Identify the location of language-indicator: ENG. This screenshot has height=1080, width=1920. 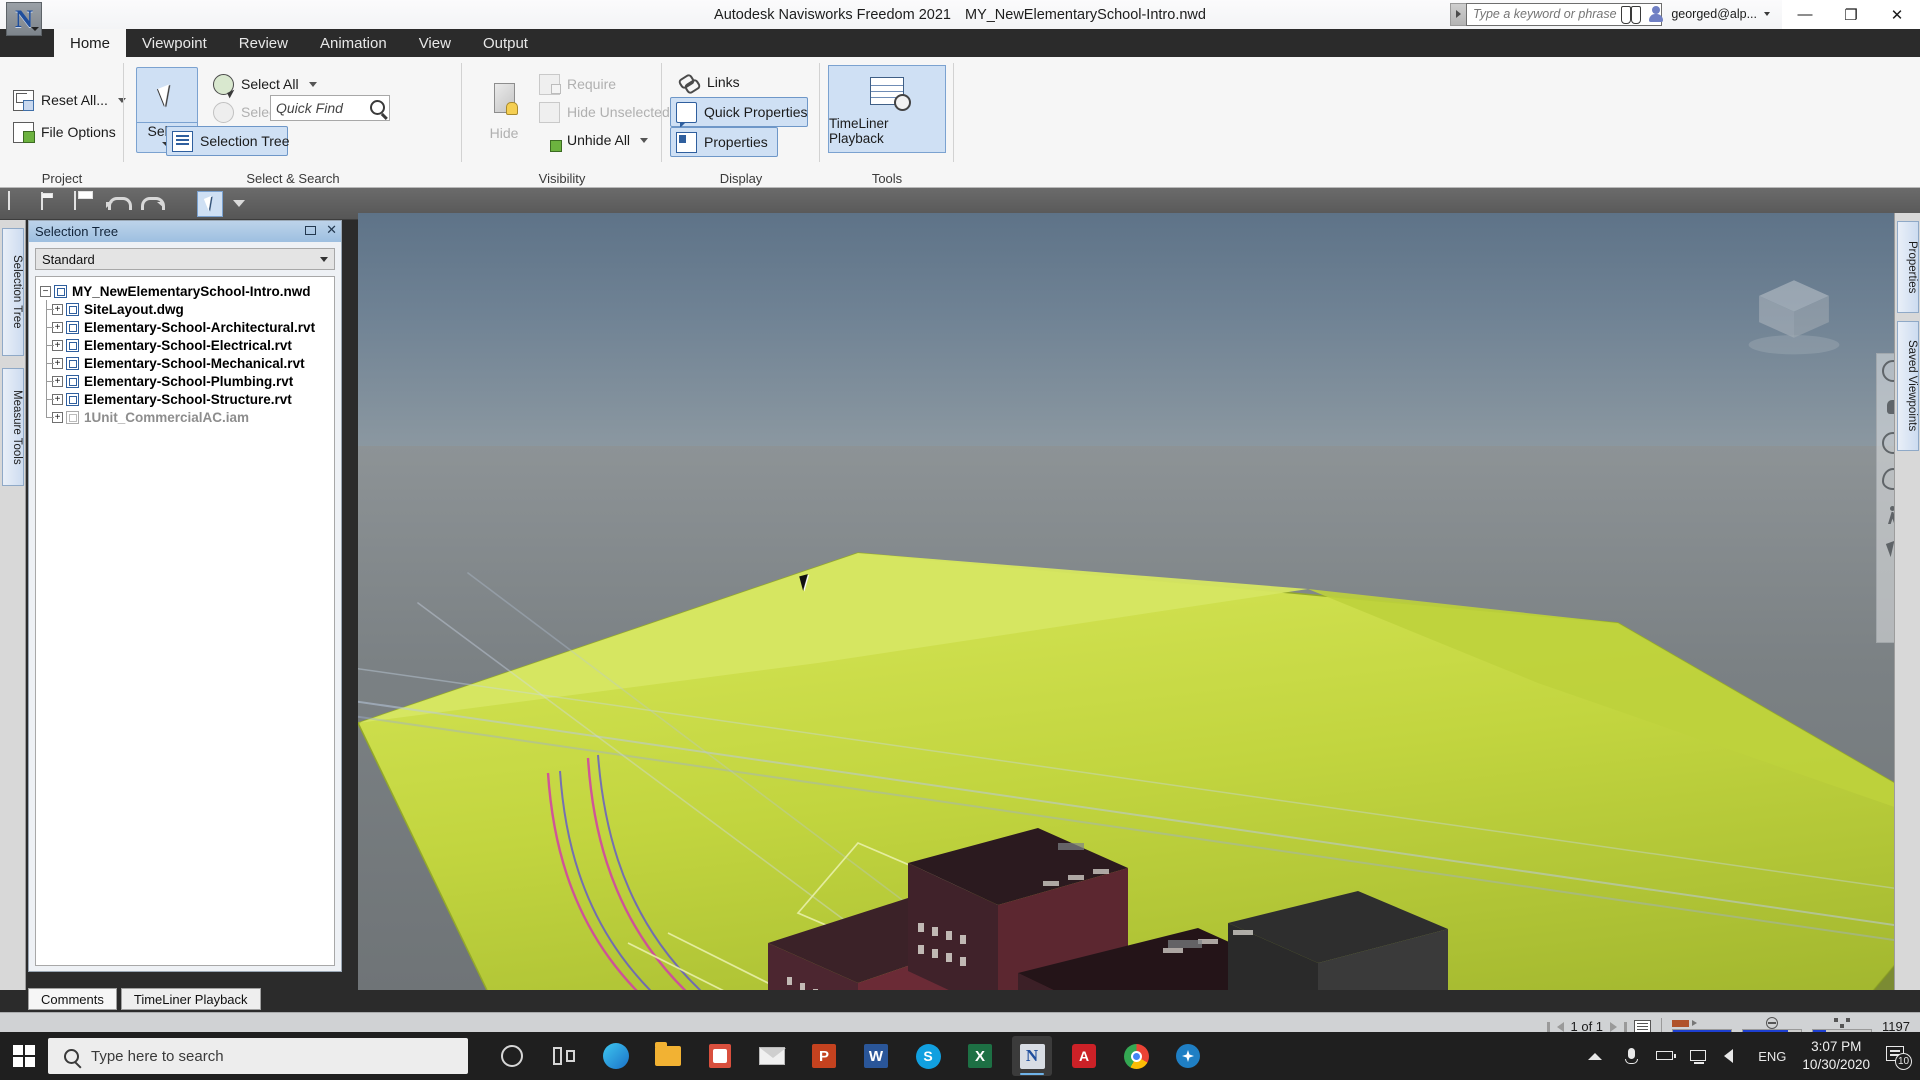
(1772, 1056).